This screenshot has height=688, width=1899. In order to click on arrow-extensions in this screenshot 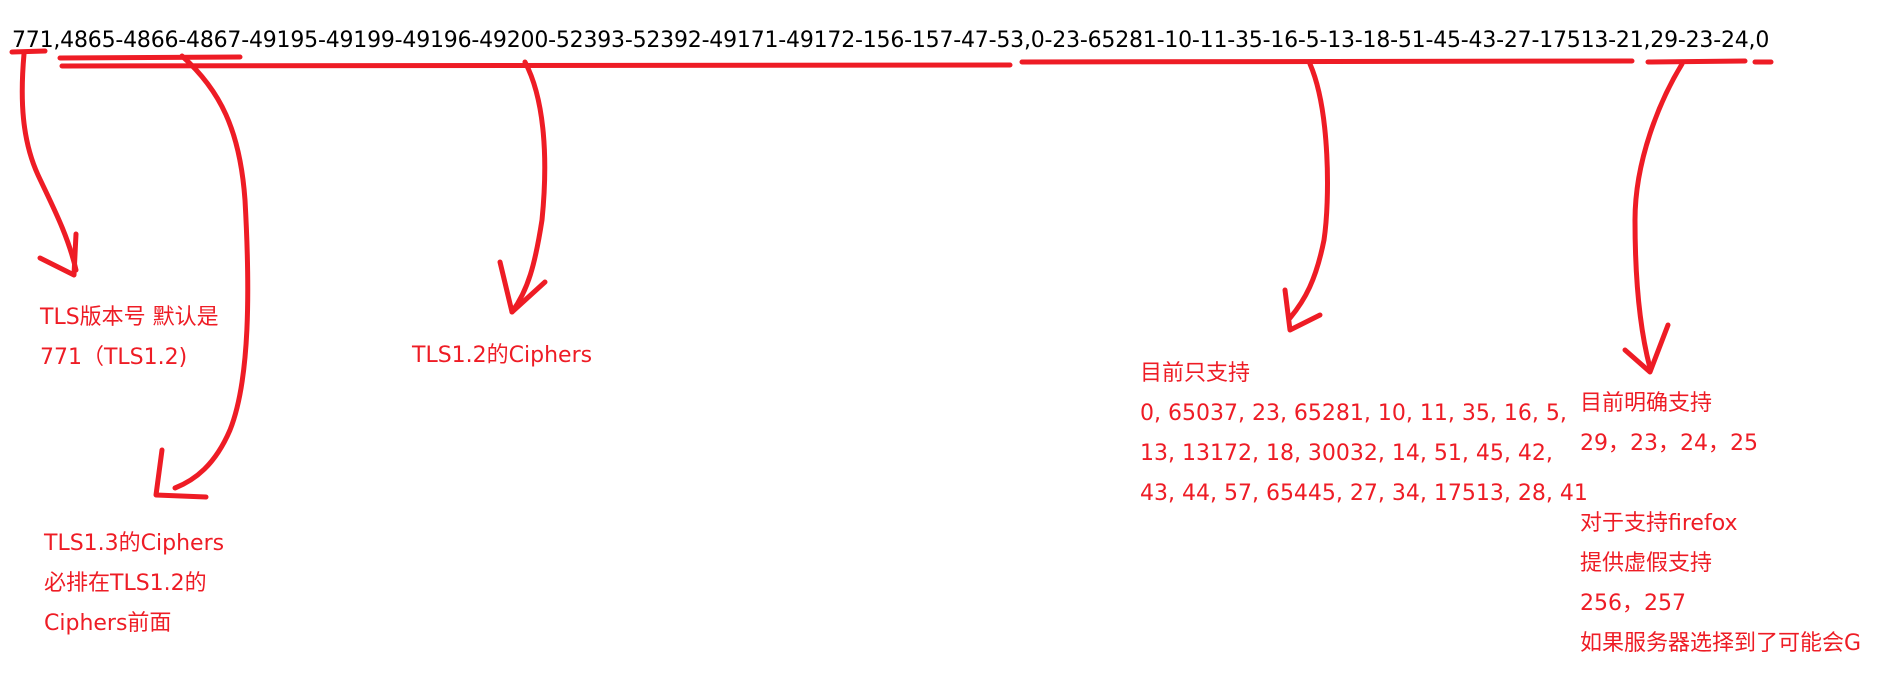, I will do `click(1308, 191)`.